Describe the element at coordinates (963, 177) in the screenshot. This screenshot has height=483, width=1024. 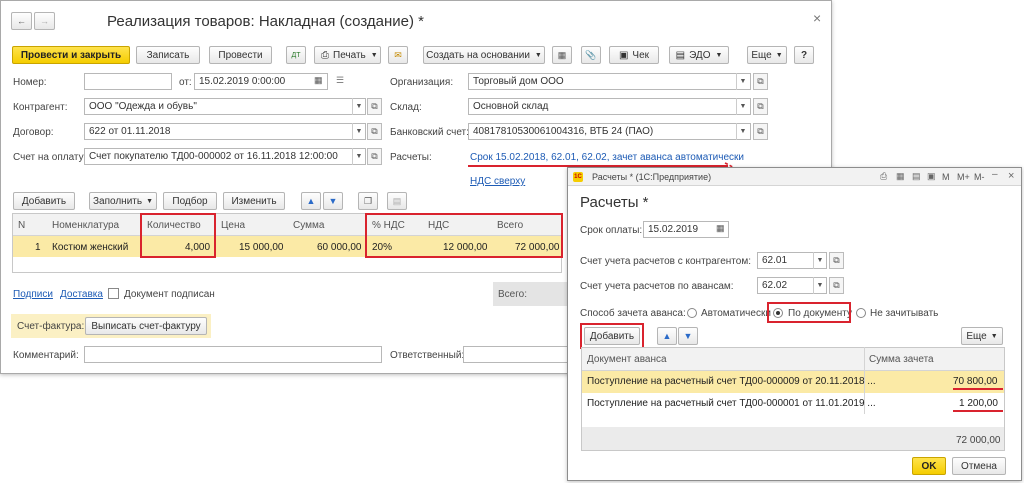
I see `memory-mplus-button: M+` at that location.